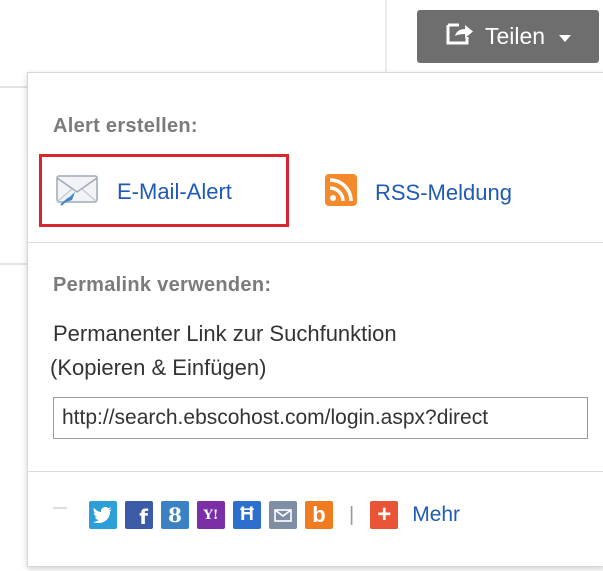 This screenshot has width=603, height=571. What do you see at coordinates (174, 191) in the screenshot?
I see `email-alert-label: E-Mail-Alert` at bounding box center [174, 191].